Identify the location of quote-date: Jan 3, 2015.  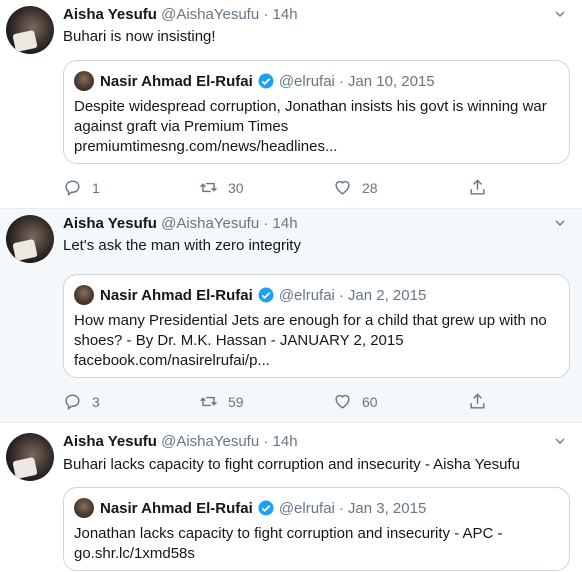
(387, 508).